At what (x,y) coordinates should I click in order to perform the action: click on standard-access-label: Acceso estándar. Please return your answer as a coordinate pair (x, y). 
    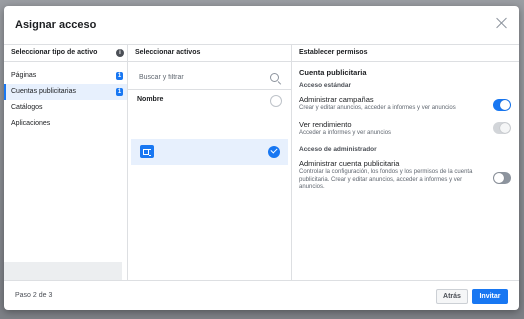
    Looking at the image, I should click on (325, 85).